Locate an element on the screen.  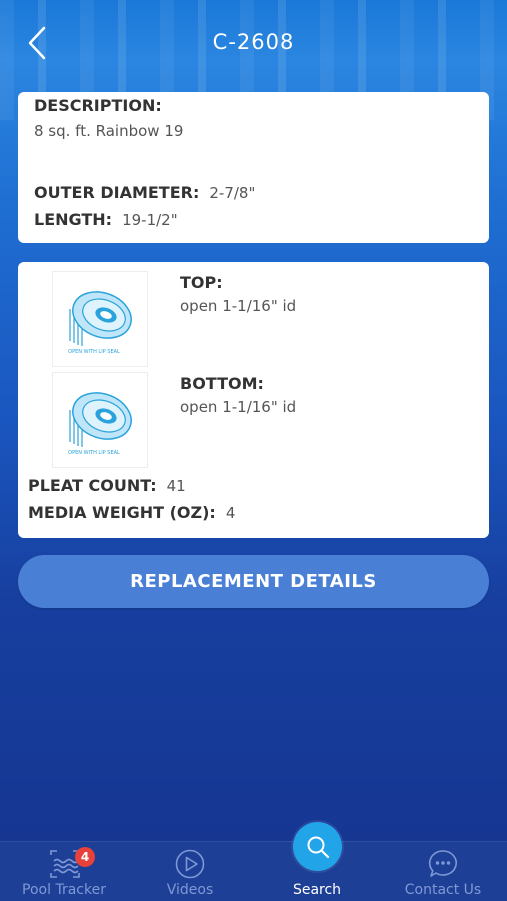
description-value-row: 8 sq. ft. Rainbow 19 is located at coordinates (108, 131).